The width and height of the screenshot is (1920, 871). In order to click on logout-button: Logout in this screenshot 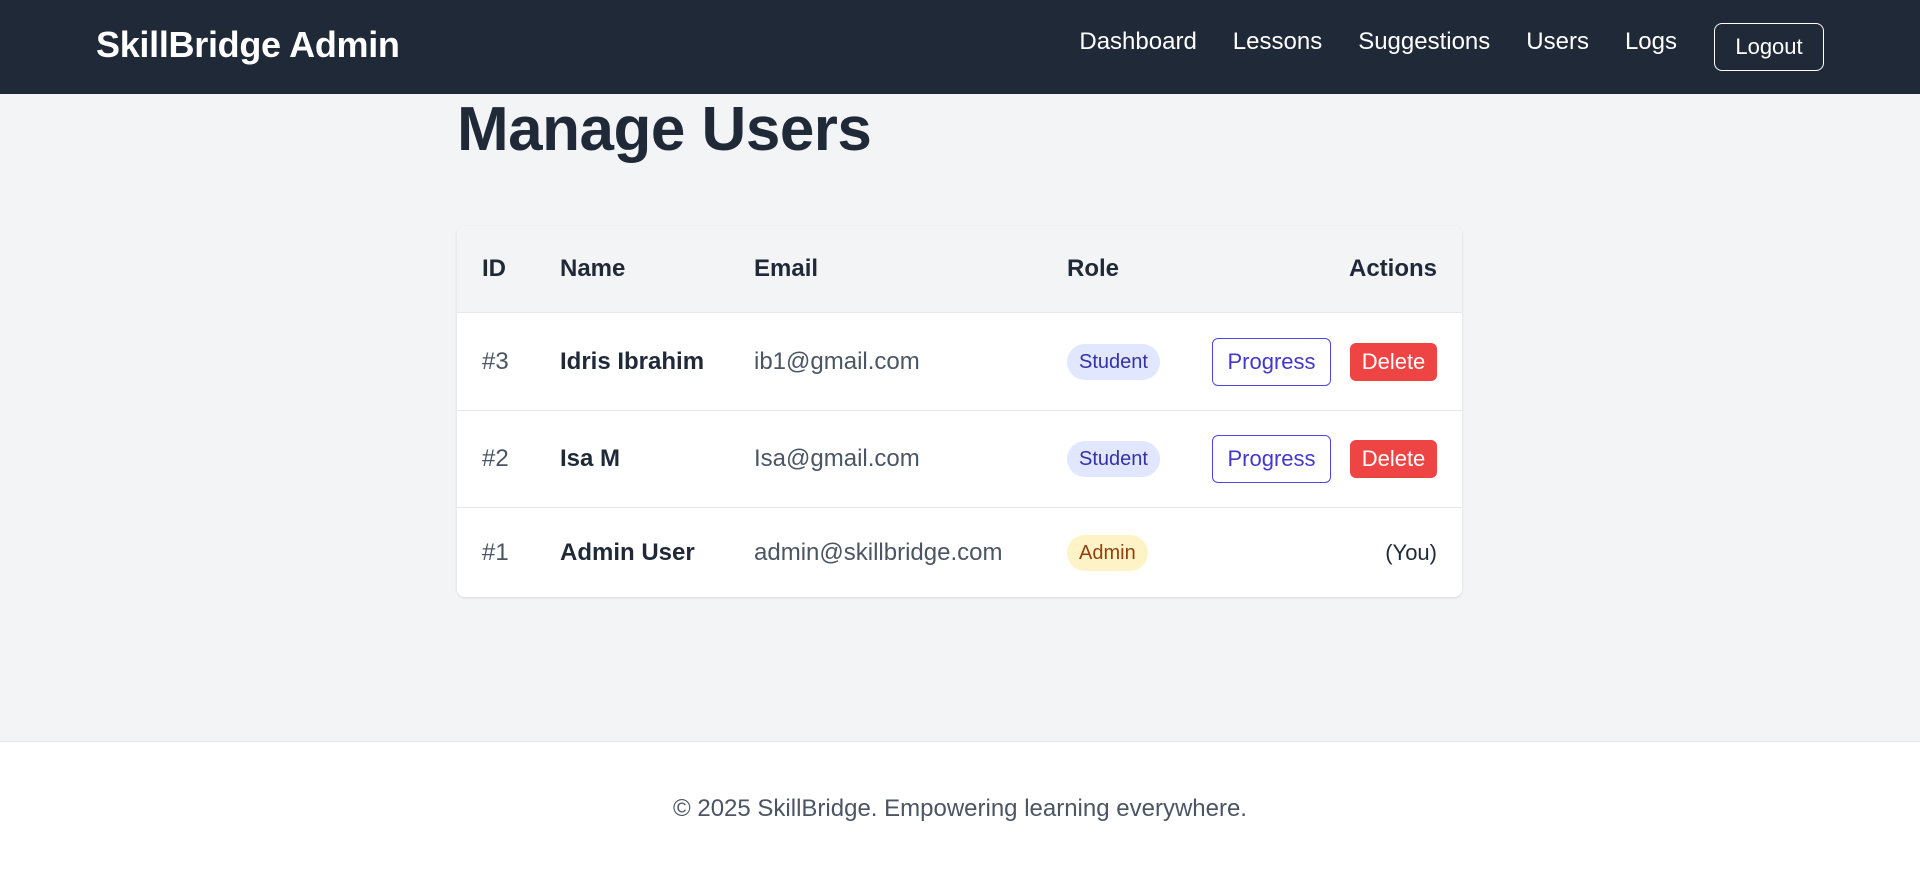, I will do `click(1769, 47)`.